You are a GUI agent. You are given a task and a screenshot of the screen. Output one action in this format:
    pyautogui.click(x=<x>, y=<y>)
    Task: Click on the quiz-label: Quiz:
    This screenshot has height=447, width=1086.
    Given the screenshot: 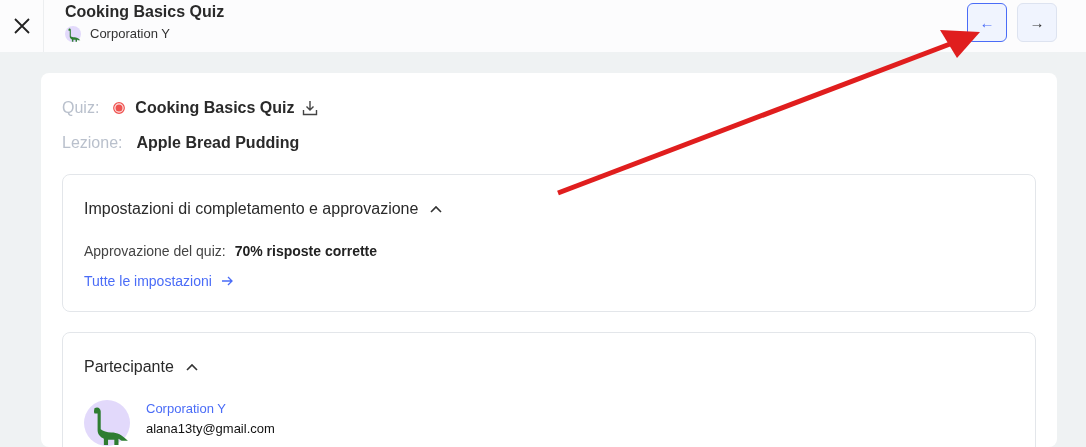 What is the action you would take?
    pyautogui.click(x=81, y=108)
    